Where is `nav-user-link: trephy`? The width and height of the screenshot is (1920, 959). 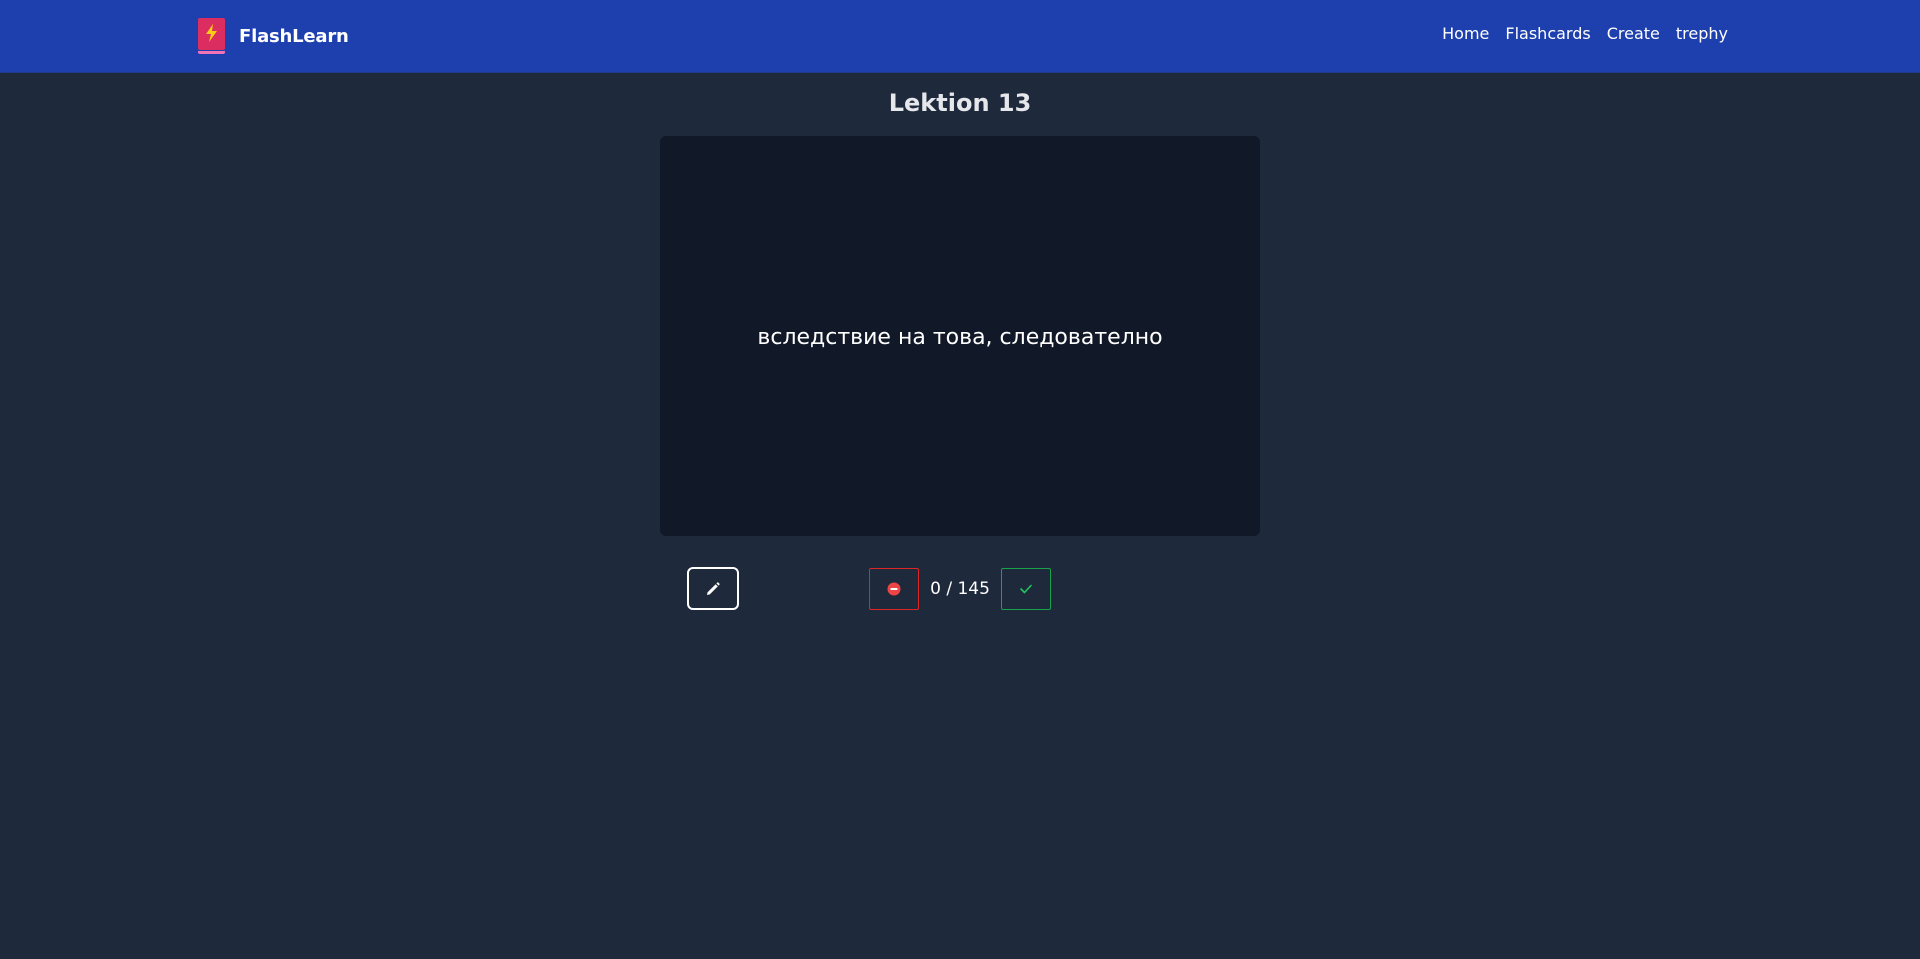
nav-user-link: trephy is located at coordinates (1702, 33).